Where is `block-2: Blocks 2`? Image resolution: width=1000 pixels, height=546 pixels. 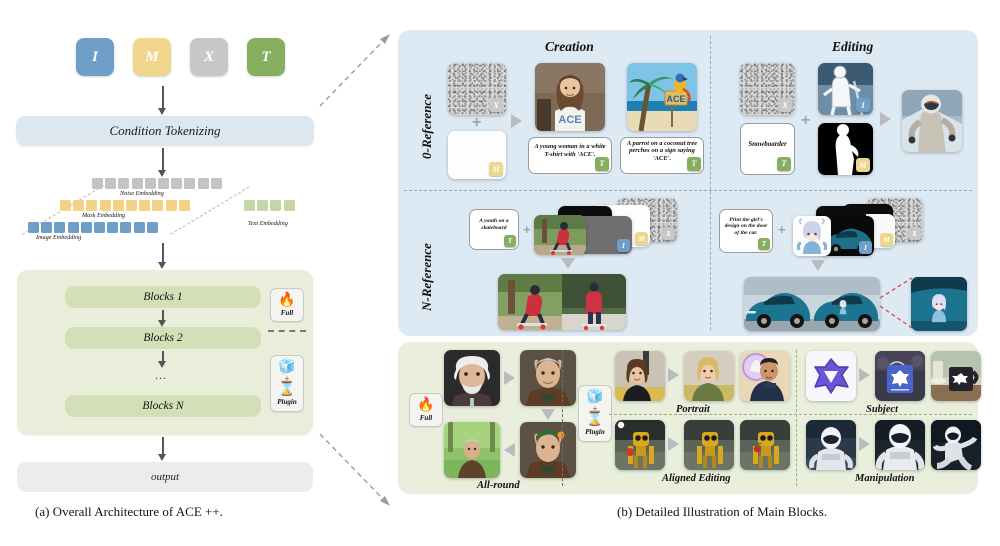 block-2: Blocks 2 is located at coordinates (163, 338).